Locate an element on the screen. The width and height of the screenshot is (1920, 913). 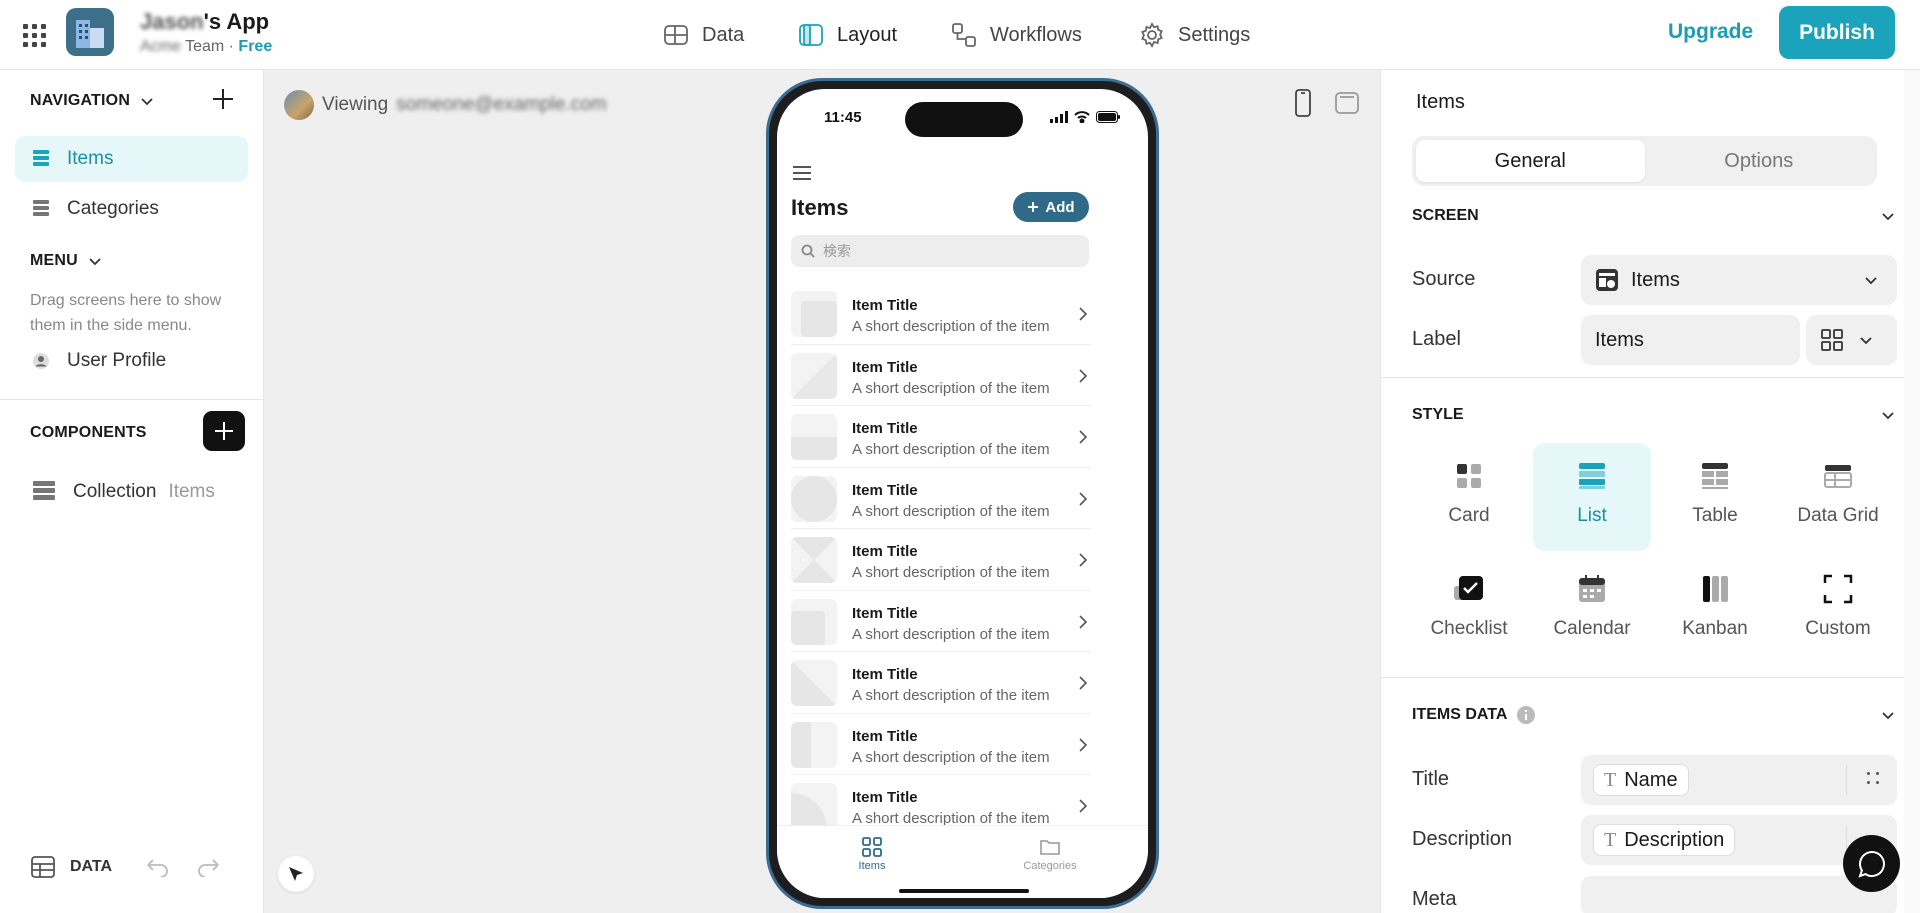
data-button-label: DATA is located at coordinates (91, 867).